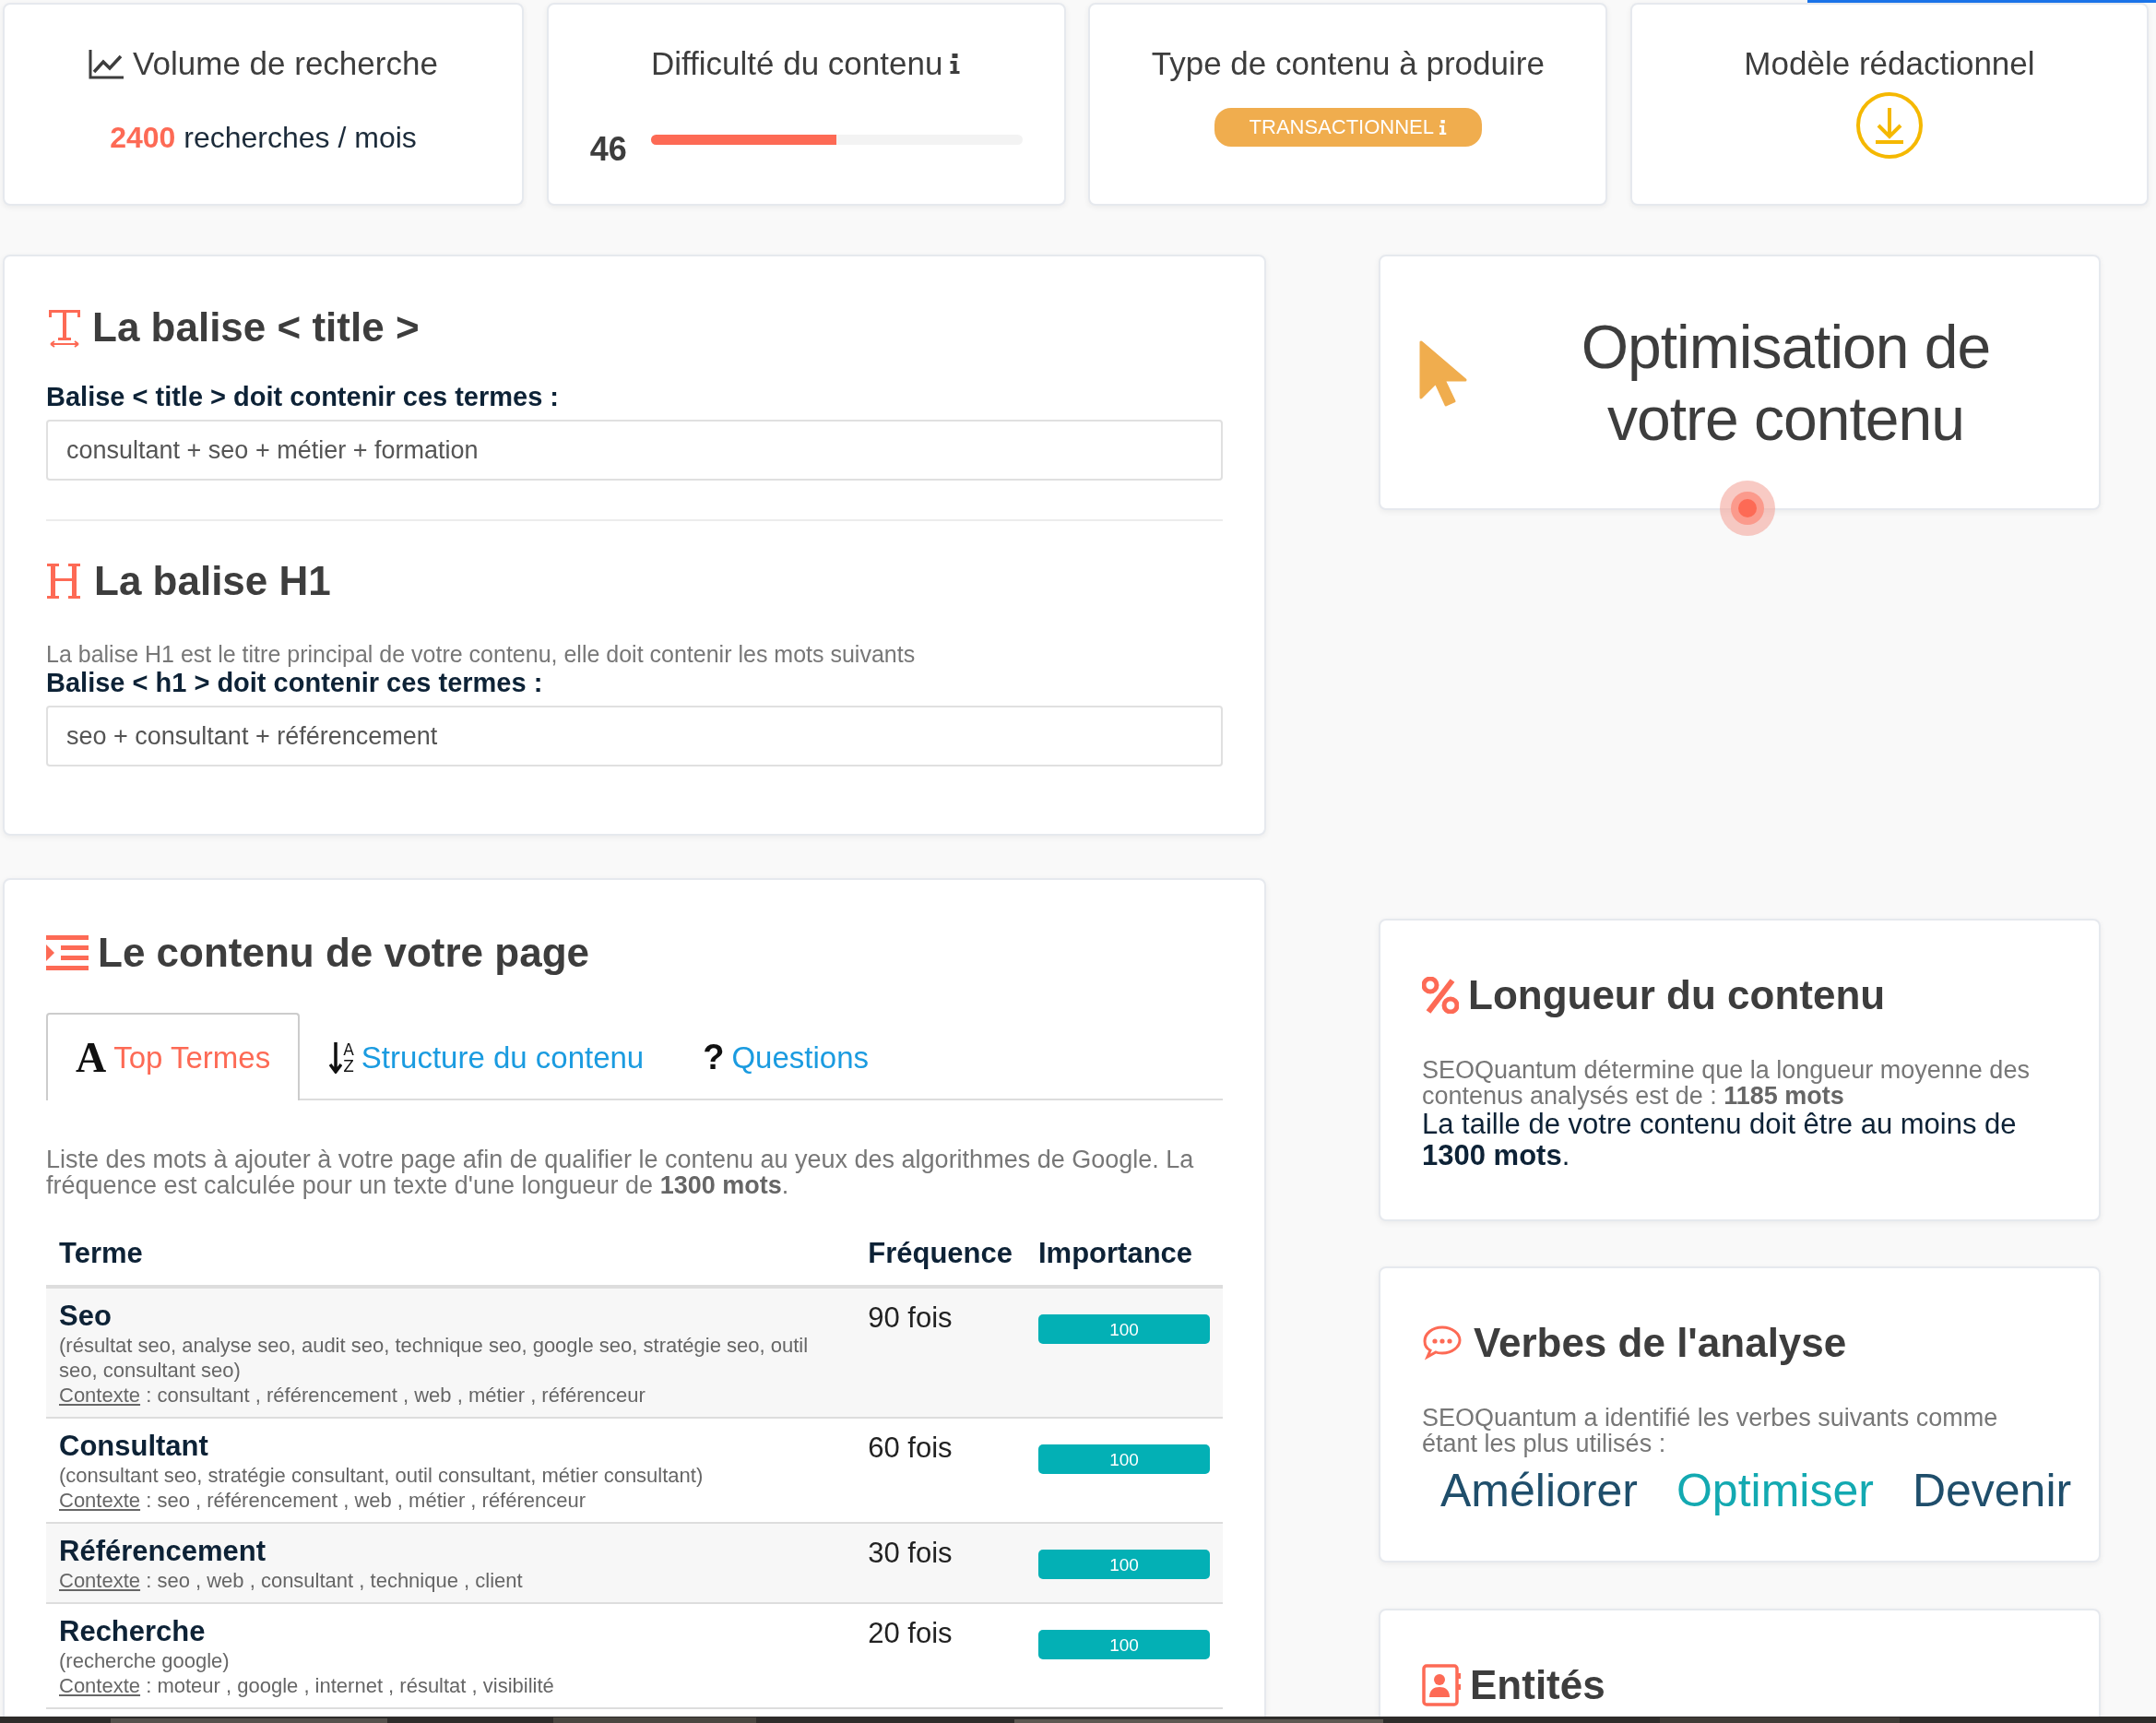  I want to click on term-name: Référencement, so click(163, 1551).